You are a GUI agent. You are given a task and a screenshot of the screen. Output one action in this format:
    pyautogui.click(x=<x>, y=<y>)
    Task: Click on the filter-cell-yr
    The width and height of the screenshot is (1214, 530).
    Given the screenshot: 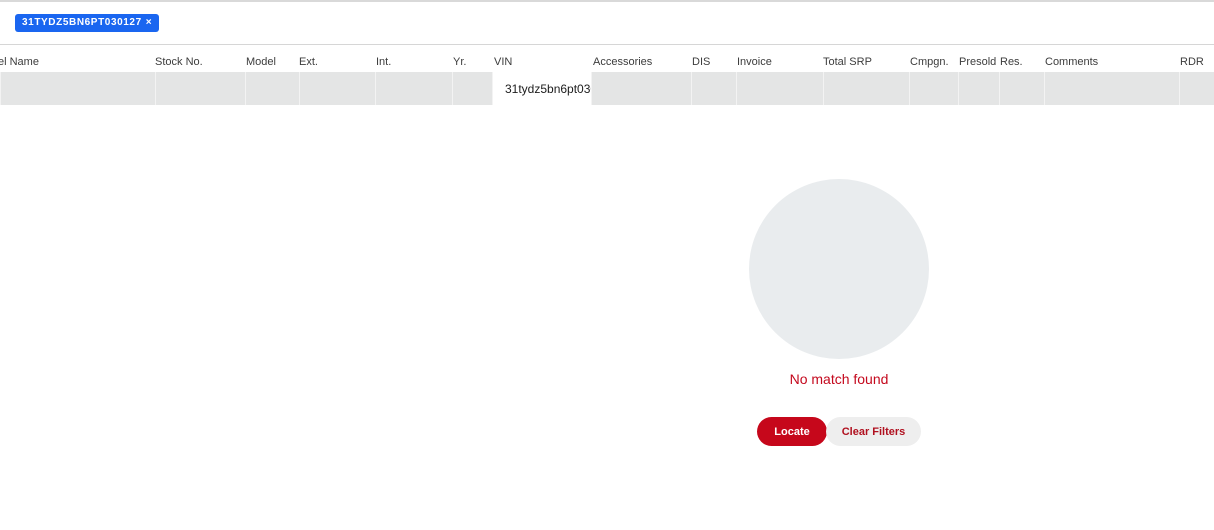 What is the action you would take?
    pyautogui.click(x=472, y=88)
    